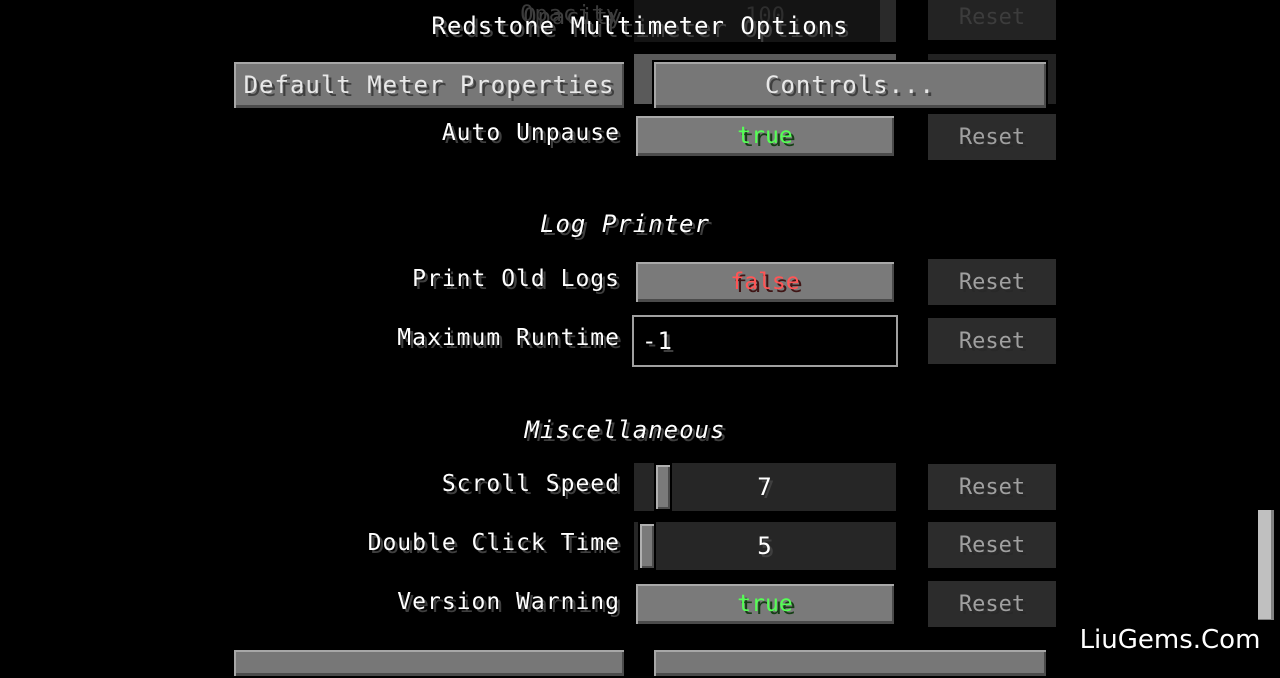  What do you see at coordinates (508, 602) in the screenshot?
I see `version-warning-label: Version Warning` at bounding box center [508, 602].